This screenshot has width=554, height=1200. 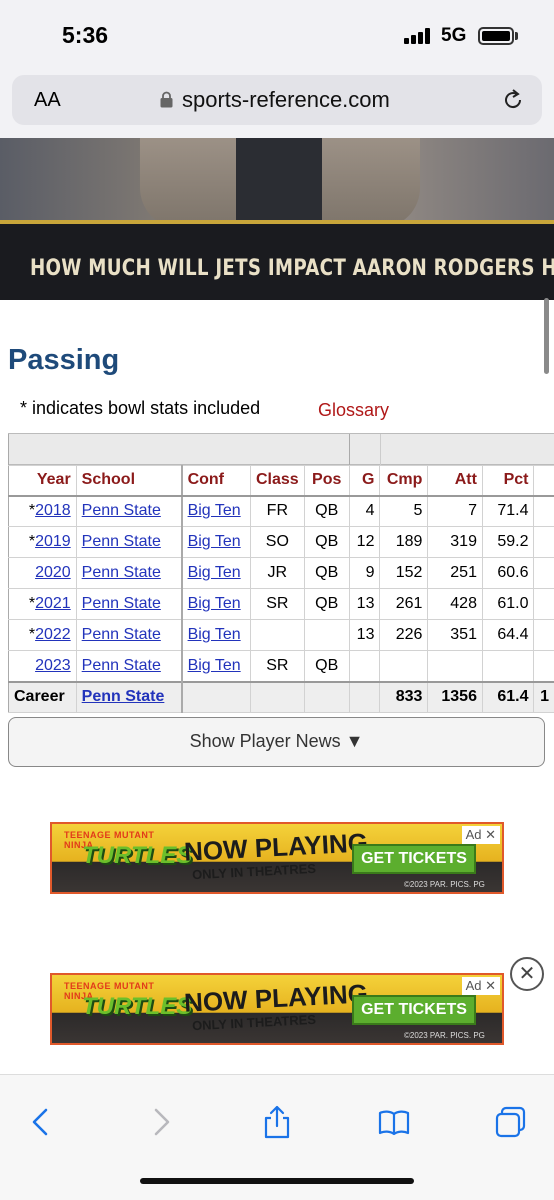 I want to click on year-cell: 2020, so click(x=42, y=573).